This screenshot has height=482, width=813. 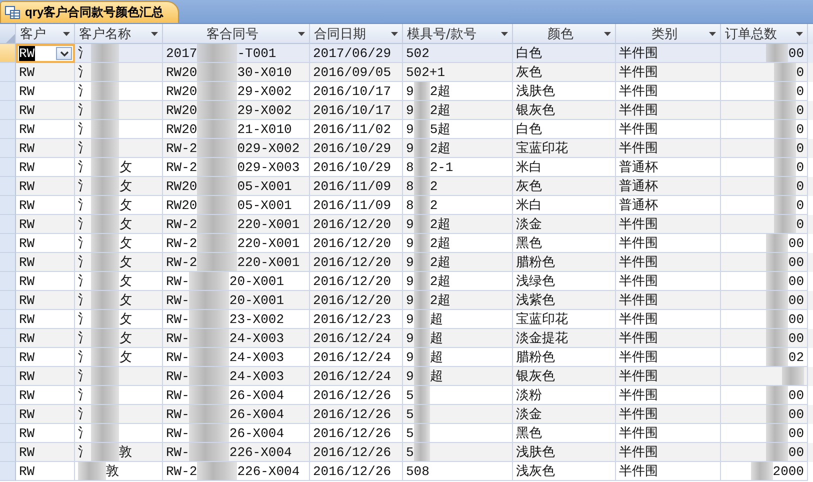 What do you see at coordinates (406, 72) in the screenshot?
I see `table-row: RW 氵 RW20 30-X010 2016/09/05 502+1 灰色 半件围 0` at bounding box center [406, 72].